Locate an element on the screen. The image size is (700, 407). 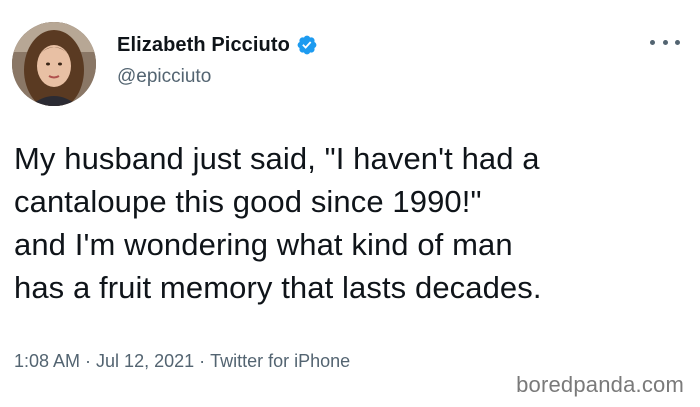
watermark: boredpanda.com is located at coordinates (600, 384).